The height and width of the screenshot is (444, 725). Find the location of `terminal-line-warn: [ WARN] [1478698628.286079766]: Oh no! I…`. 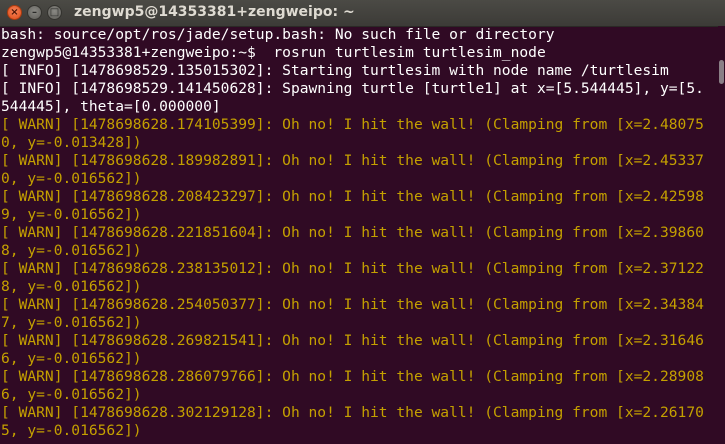

terminal-line-warn: [ WARN] [1478698628.286079766]: Oh no! I… is located at coordinates (352, 376).